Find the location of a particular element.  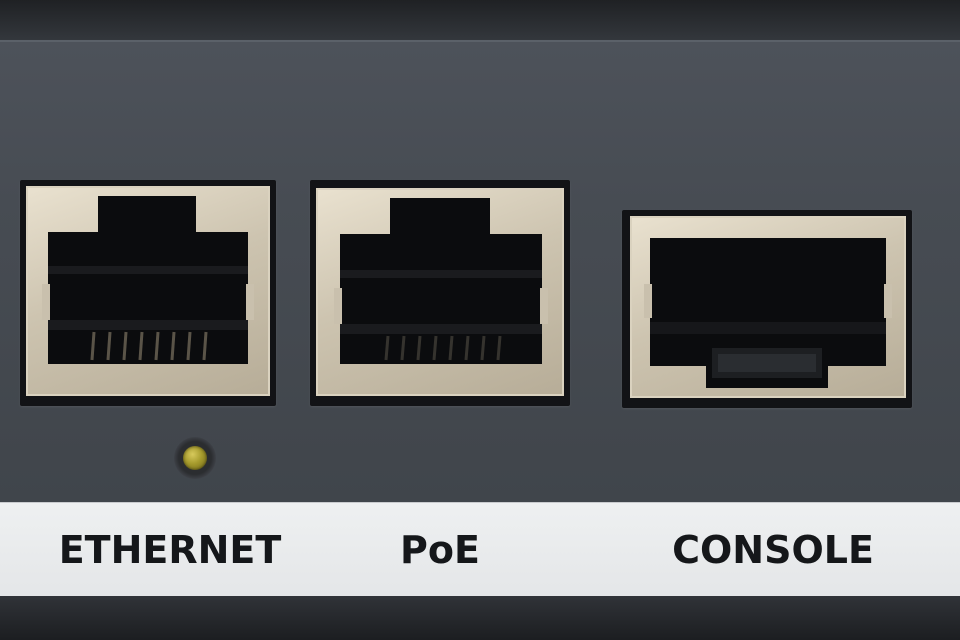

console-port is located at coordinates (768, 307).